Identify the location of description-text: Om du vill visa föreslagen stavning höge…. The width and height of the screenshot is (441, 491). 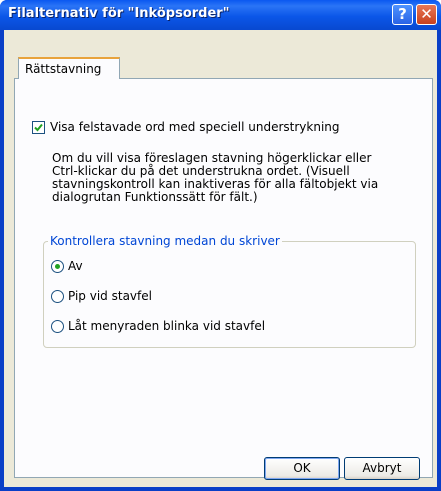
(222, 178).